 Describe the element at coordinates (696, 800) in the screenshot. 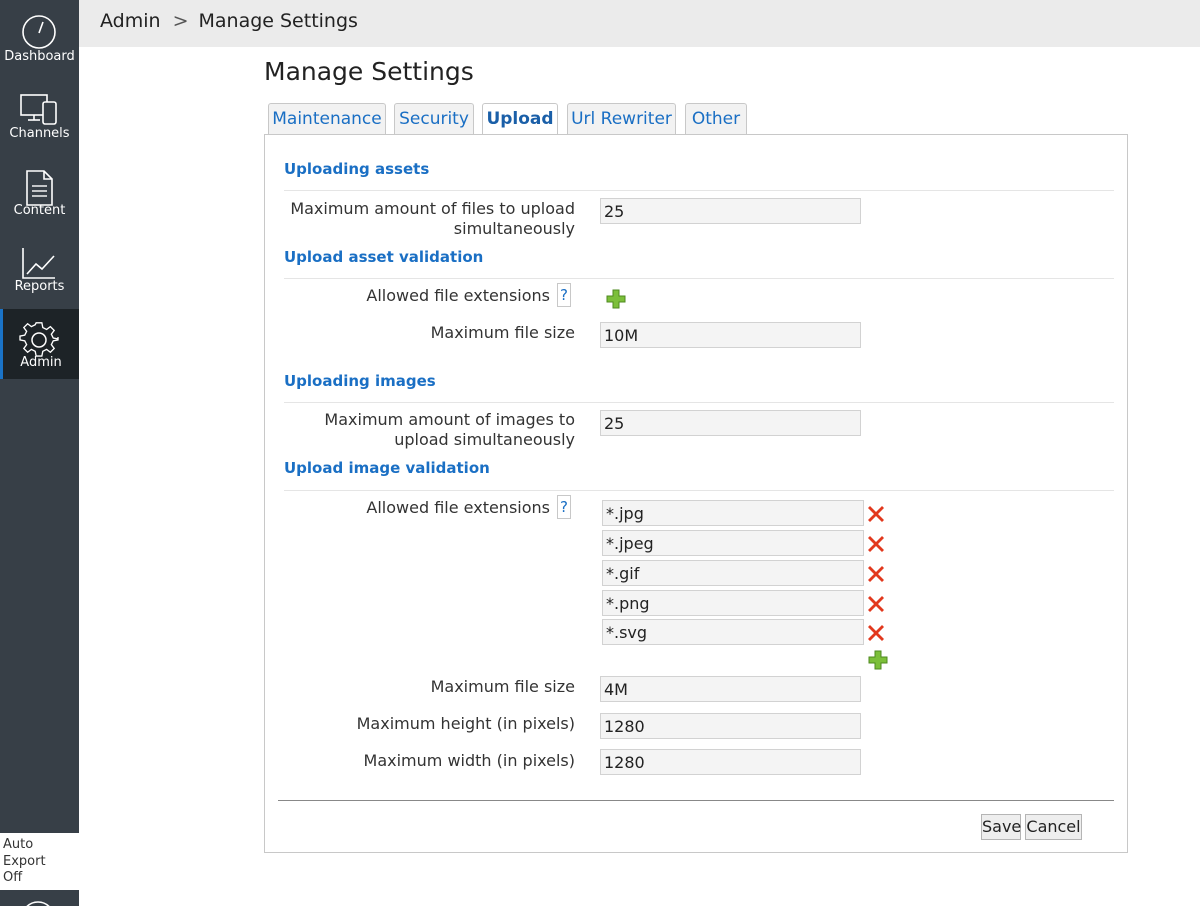

I see `footer-divider` at that location.